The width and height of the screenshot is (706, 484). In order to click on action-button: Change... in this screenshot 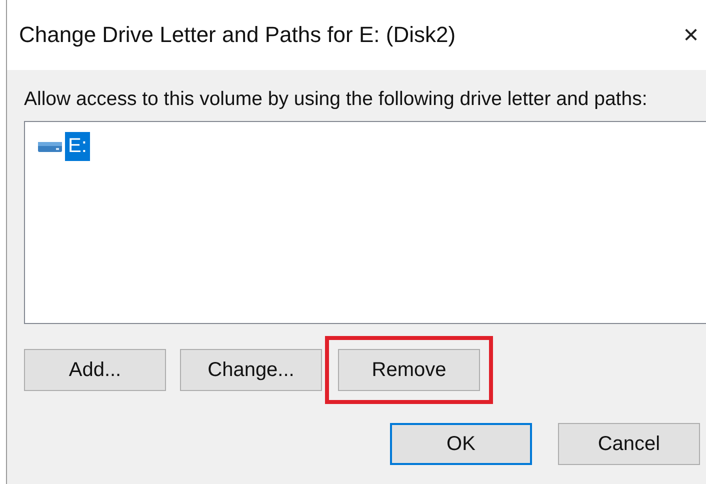, I will do `click(251, 370)`.